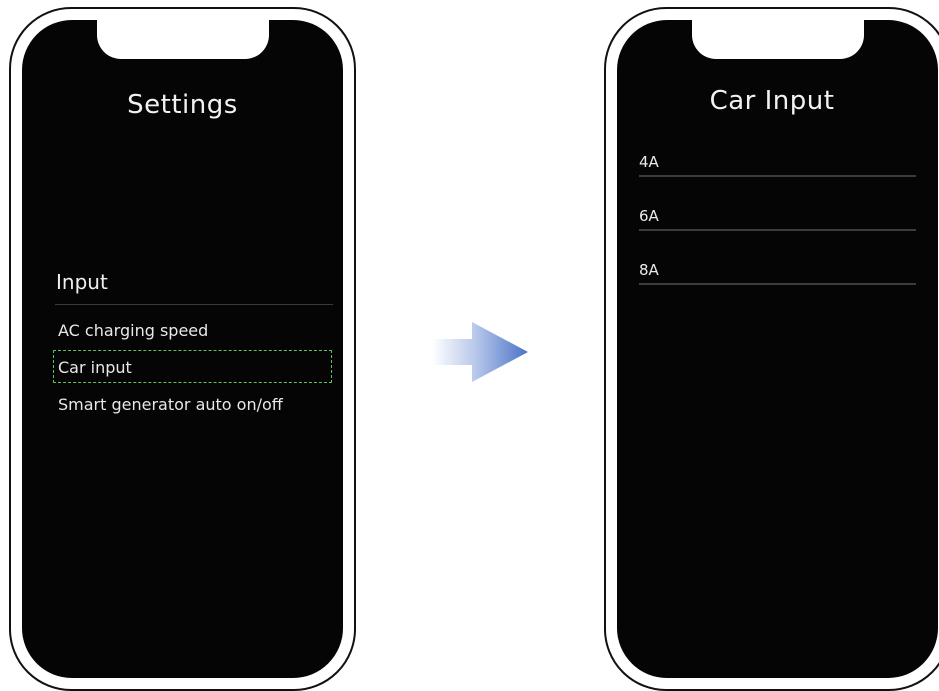 The width and height of the screenshot is (939, 691). What do you see at coordinates (182, 105) in the screenshot?
I see `page-title: Settings` at bounding box center [182, 105].